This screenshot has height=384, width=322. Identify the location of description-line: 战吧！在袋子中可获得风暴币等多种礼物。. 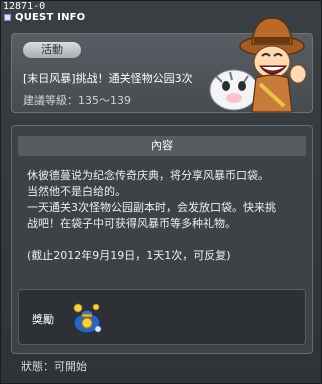
(131, 223).